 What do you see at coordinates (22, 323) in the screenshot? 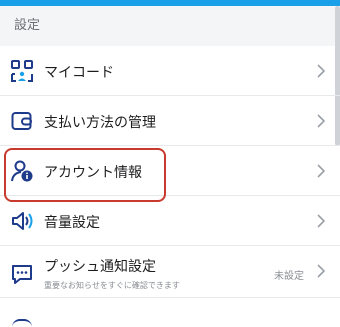
I see `partial-next-row-icon` at bounding box center [22, 323].